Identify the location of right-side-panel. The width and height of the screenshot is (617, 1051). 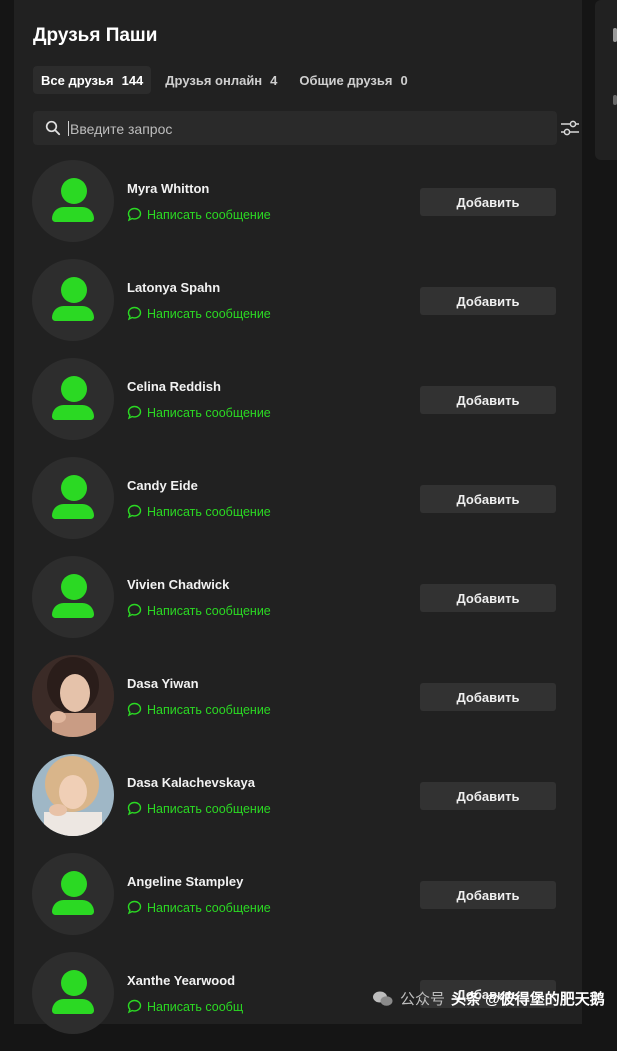
(606, 80).